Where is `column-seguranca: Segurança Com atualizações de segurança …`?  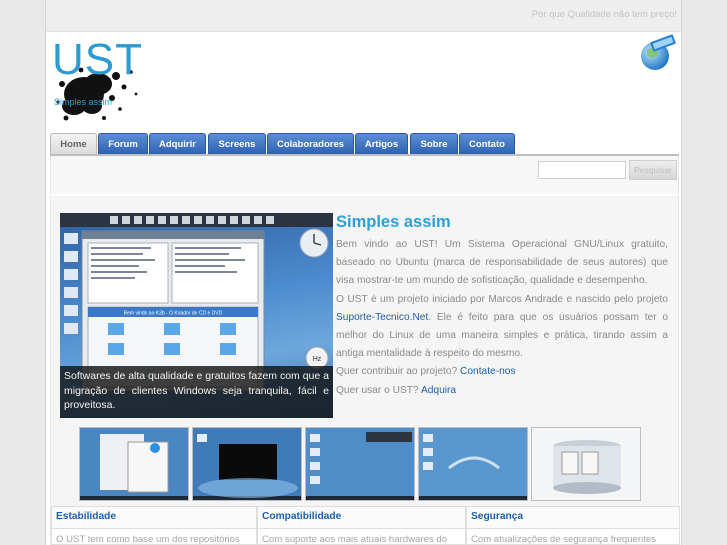 column-seguranca: Segurança Com atualizações de segurança … is located at coordinates (573, 525).